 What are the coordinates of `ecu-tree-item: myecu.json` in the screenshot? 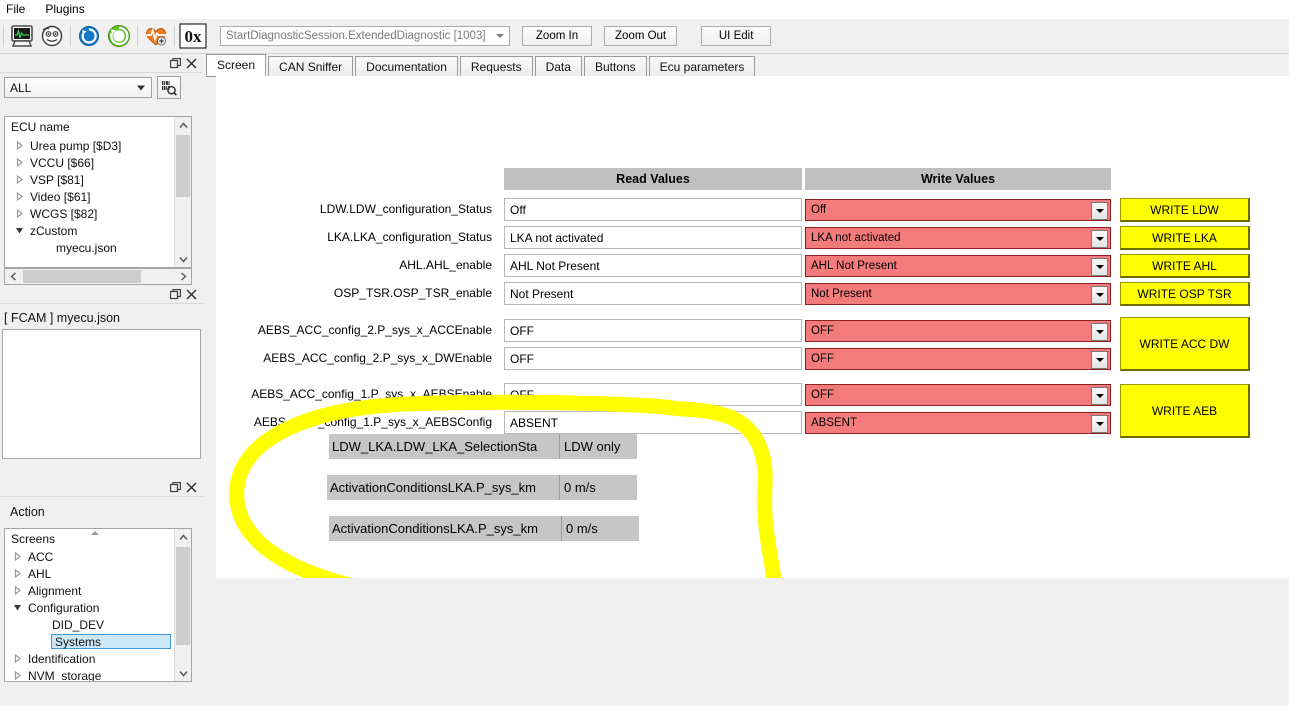 It's located at (98, 247).